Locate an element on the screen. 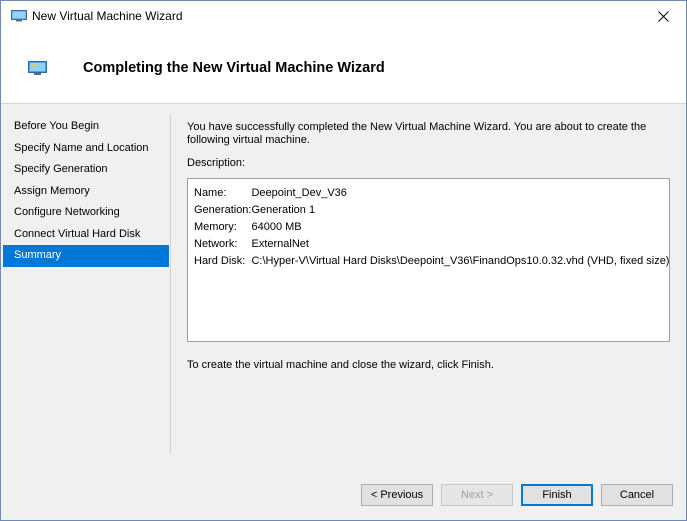  finish-button: Finish is located at coordinates (557, 495).